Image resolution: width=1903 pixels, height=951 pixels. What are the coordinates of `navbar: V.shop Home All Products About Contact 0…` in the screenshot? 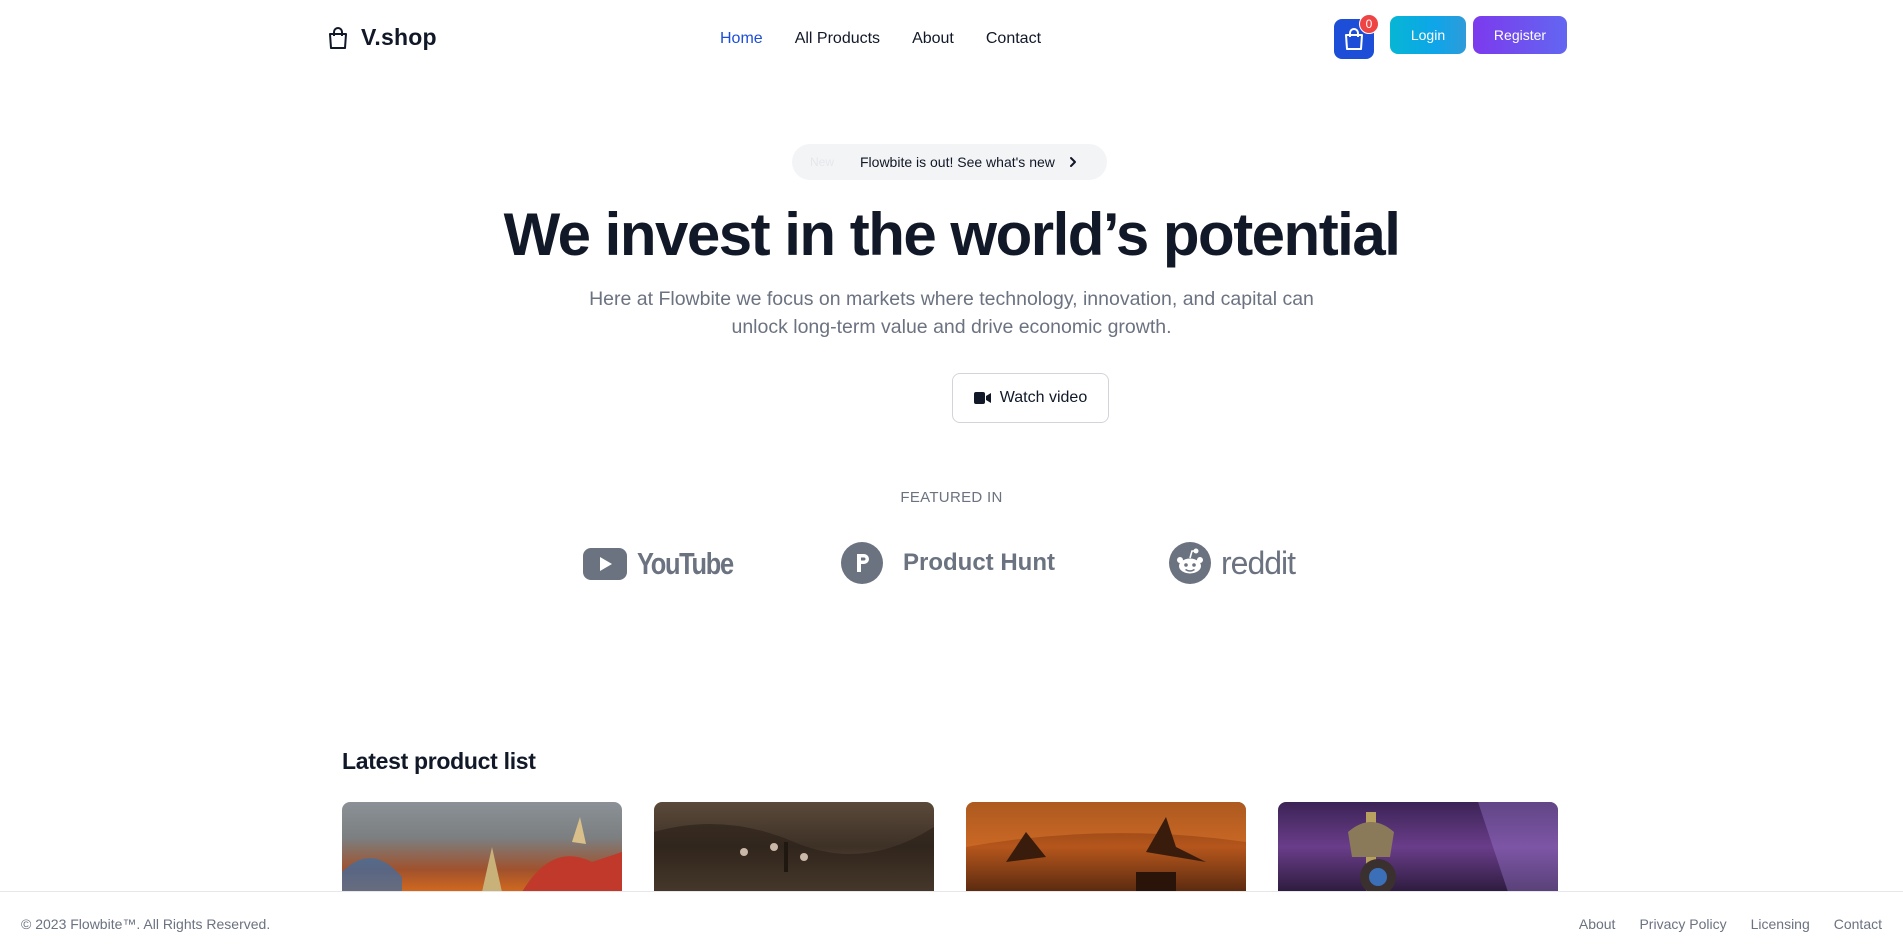 It's located at (951, 40).